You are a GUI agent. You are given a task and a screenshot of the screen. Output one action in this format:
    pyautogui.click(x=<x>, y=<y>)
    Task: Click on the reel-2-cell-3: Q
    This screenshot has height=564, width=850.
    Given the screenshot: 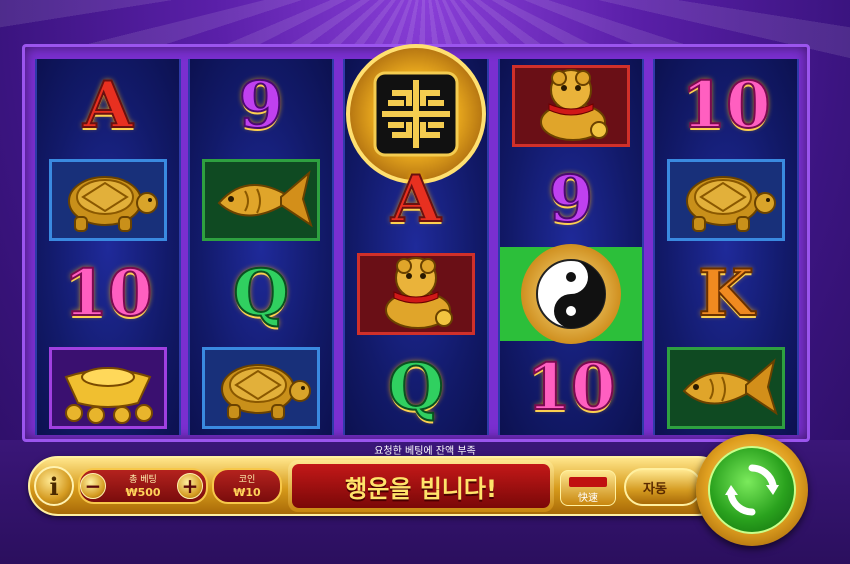 What is the action you would take?
    pyautogui.click(x=261, y=294)
    